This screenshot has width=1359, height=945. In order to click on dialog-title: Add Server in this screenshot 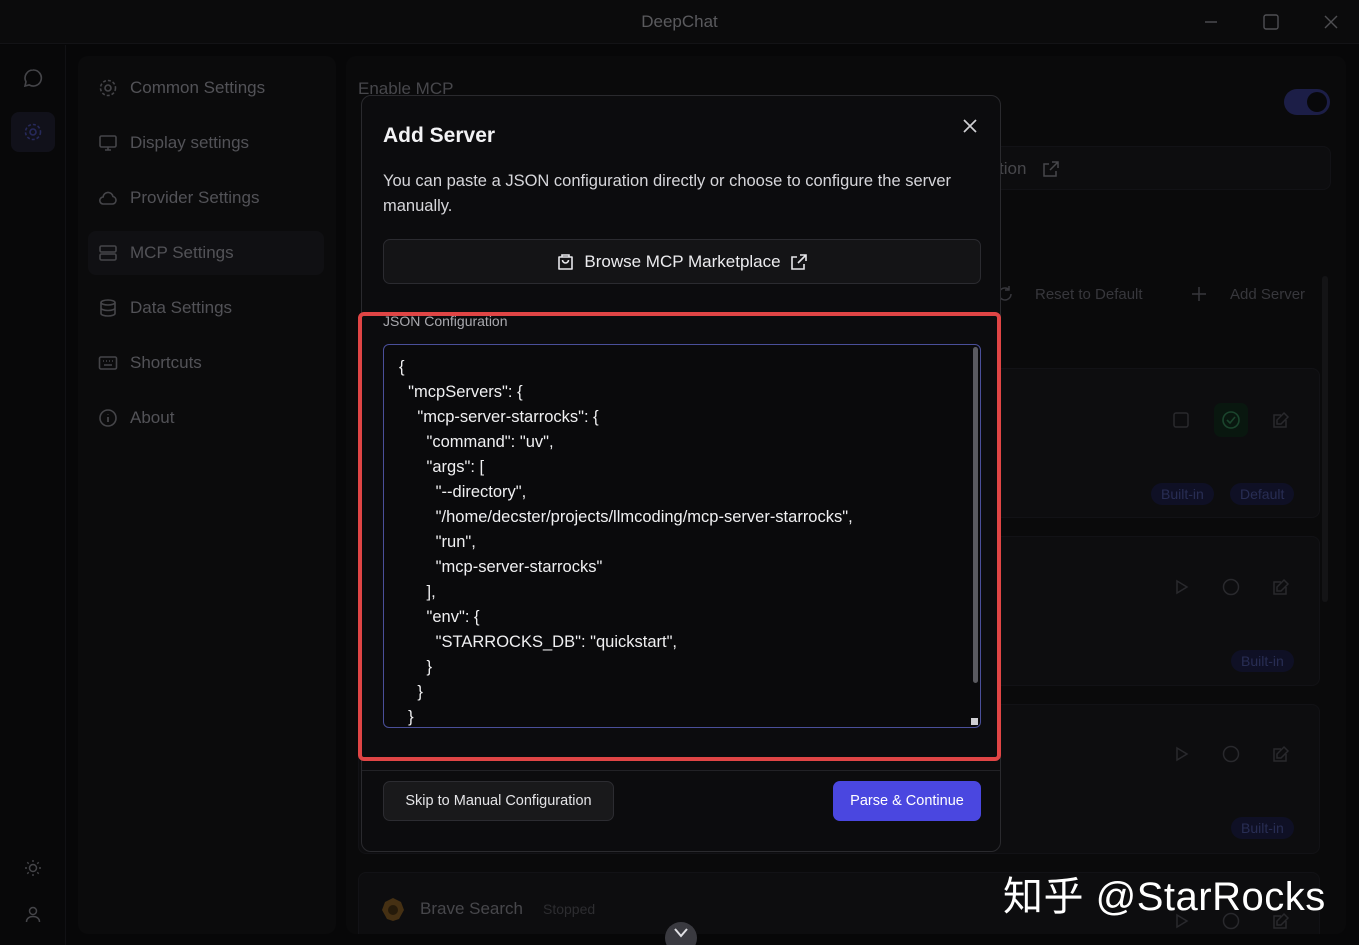, I will do `click(439, 135)`.